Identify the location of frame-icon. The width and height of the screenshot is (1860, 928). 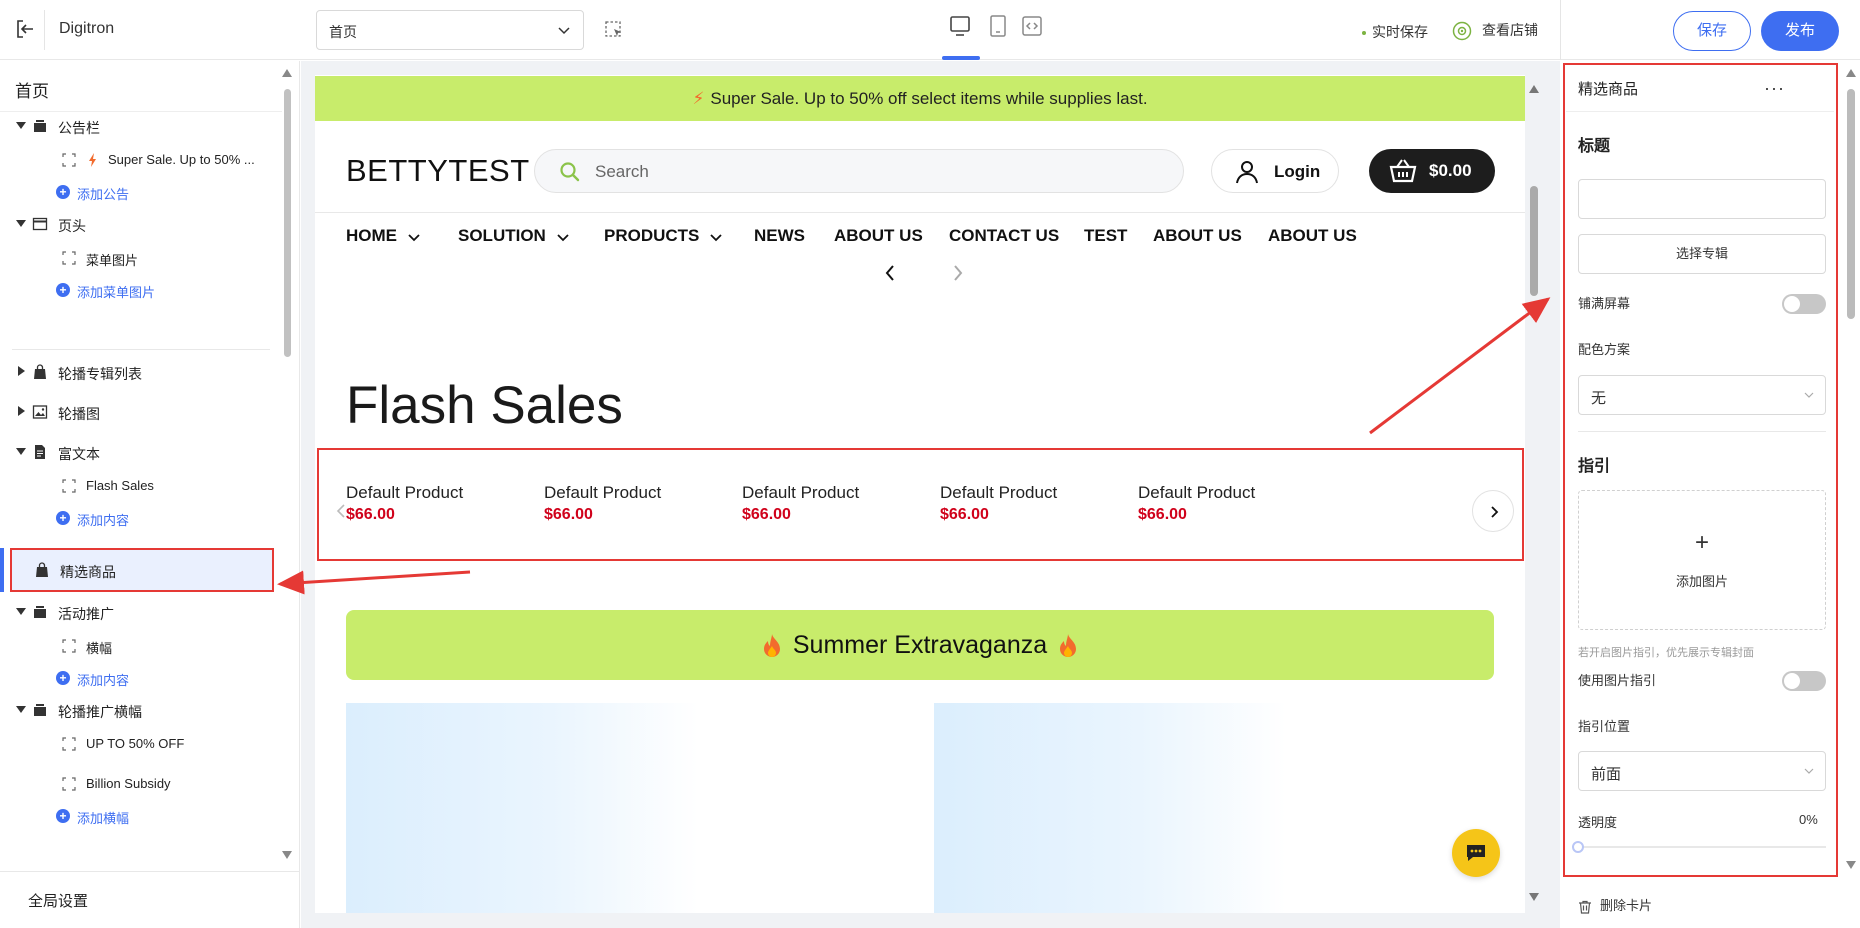
(69, 258).